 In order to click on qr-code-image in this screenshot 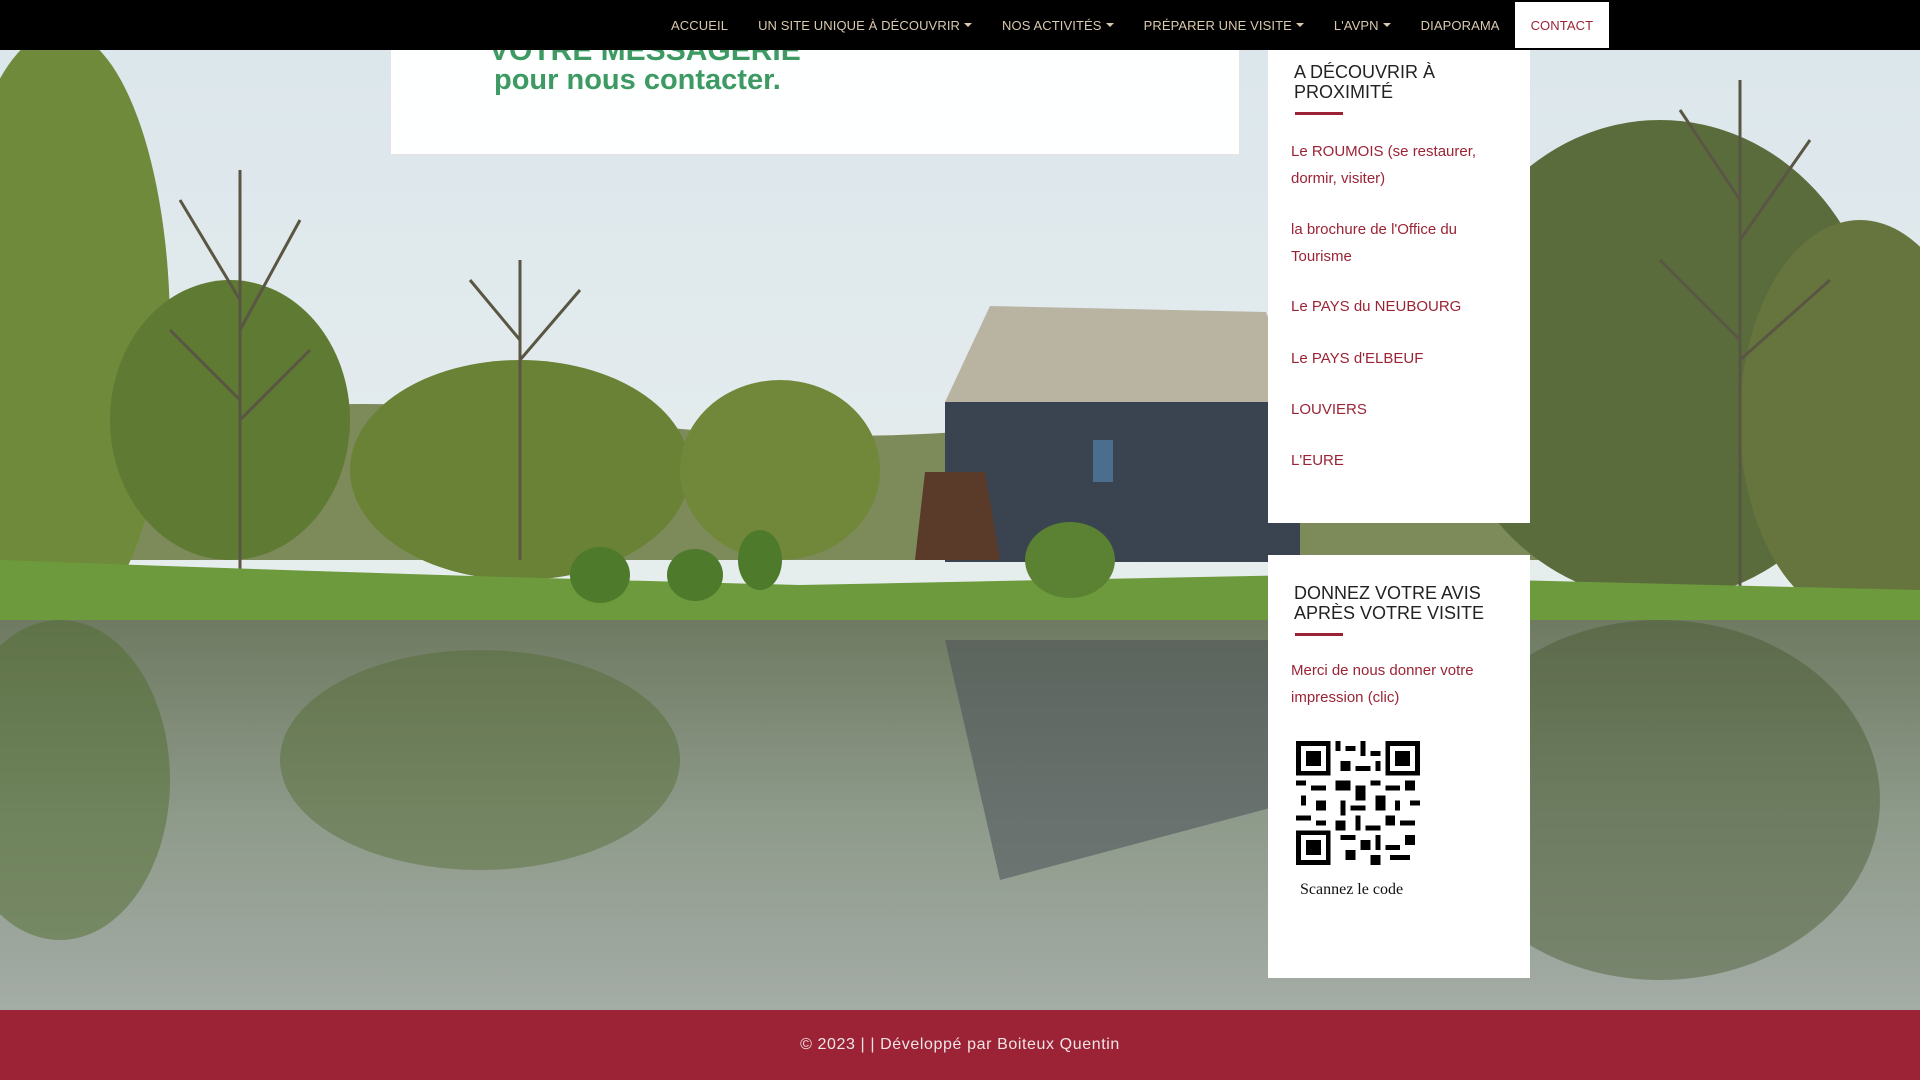, I will do `click(1358, 803)`.